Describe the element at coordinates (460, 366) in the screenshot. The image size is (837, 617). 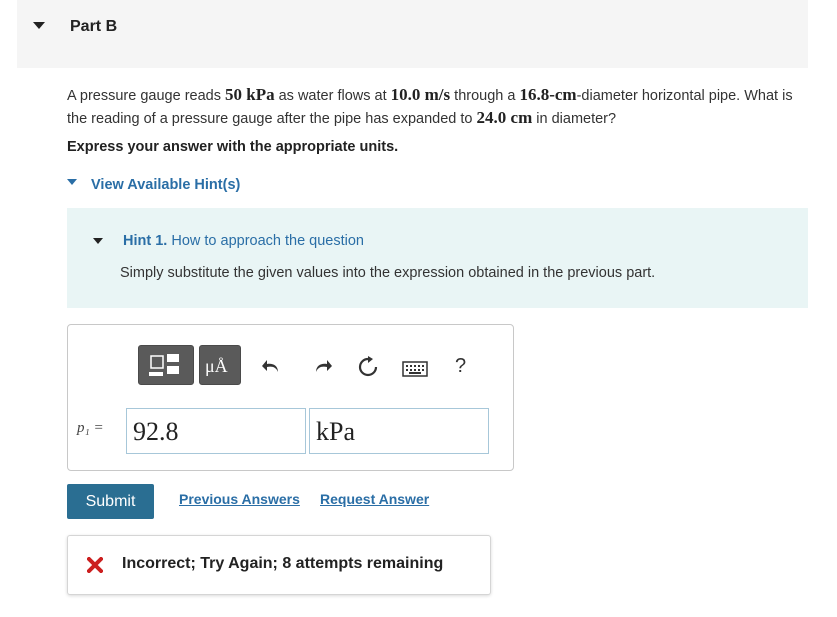
I see `help-icon: ?` at that location.